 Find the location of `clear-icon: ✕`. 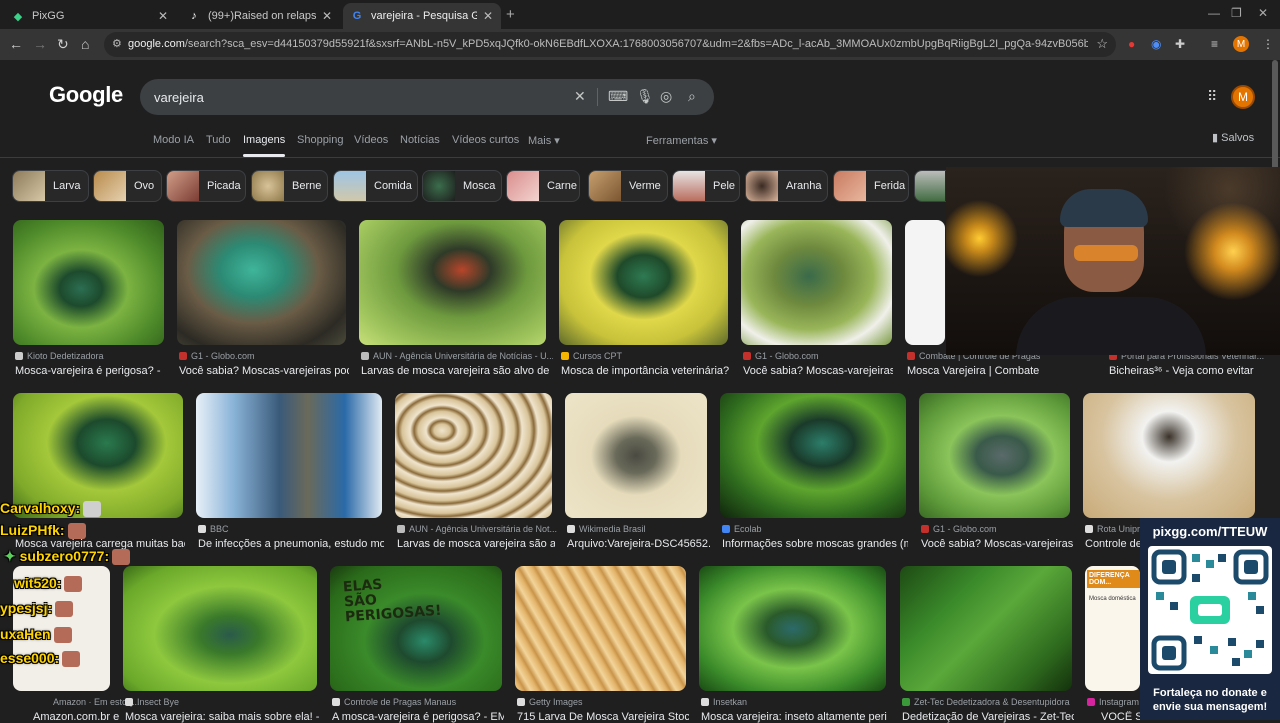

clear-icon: ✕ is located at coordinates (580, 96).